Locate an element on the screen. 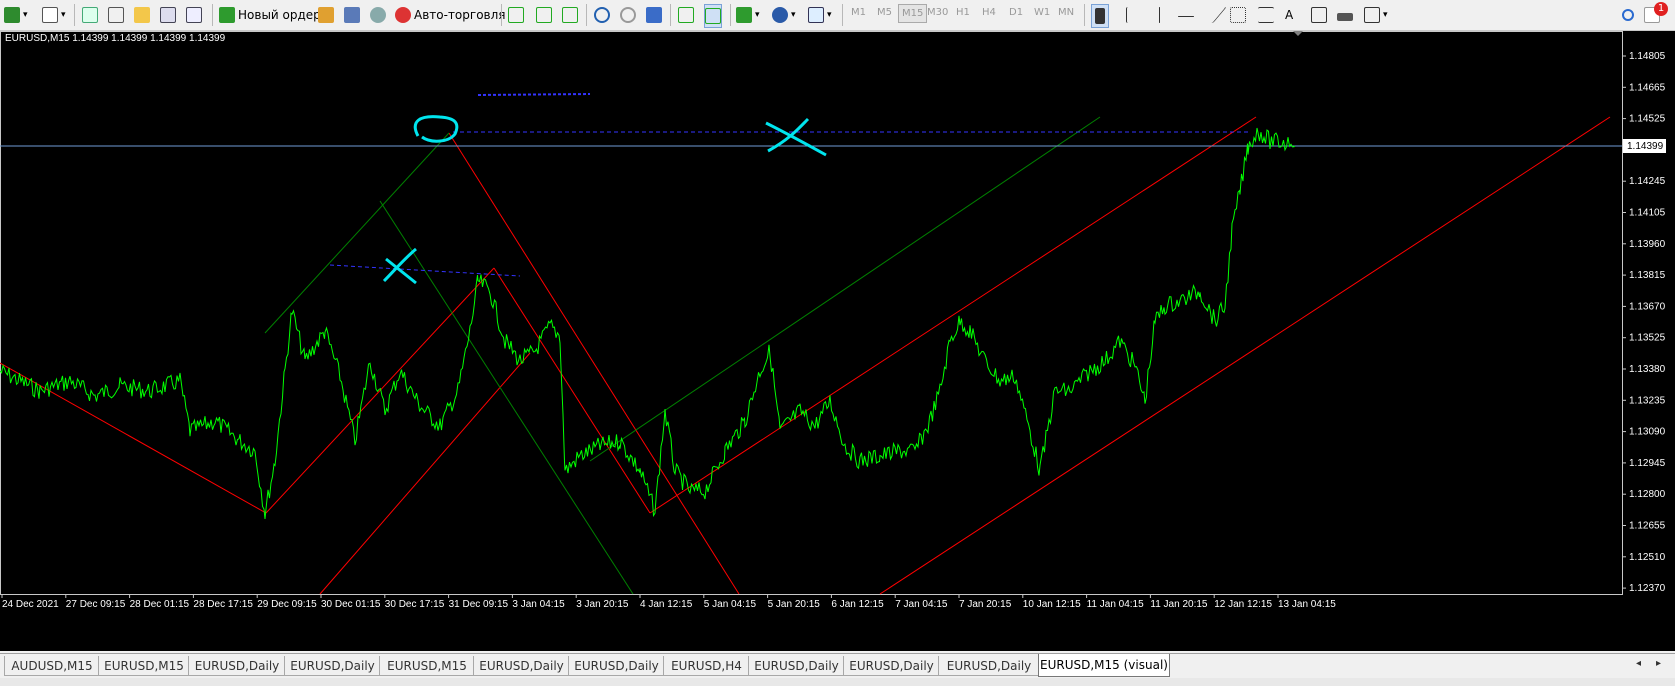 This screenshot has width=1675, height=686. timeframe-w1: W1 is located at coordinates (1042, 12).